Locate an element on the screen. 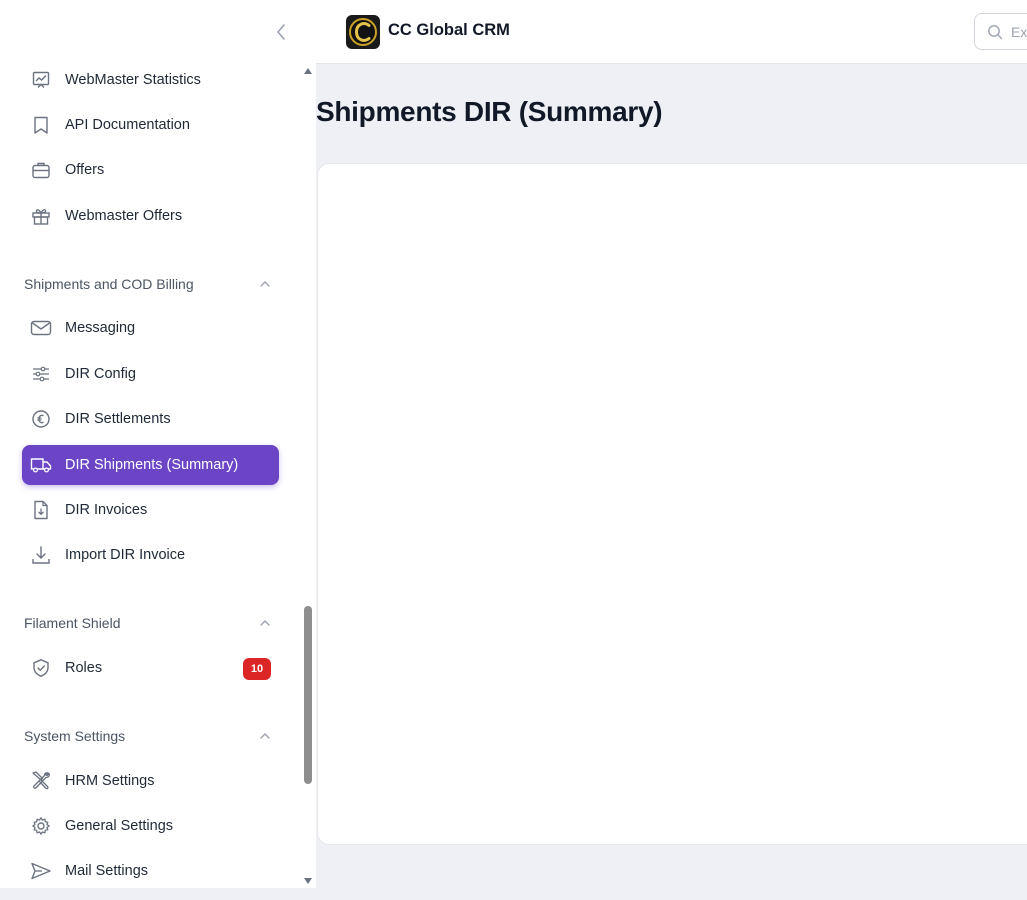 This screenshot has height=900, width=1027. download-icon is located at coordinates (41, 555).